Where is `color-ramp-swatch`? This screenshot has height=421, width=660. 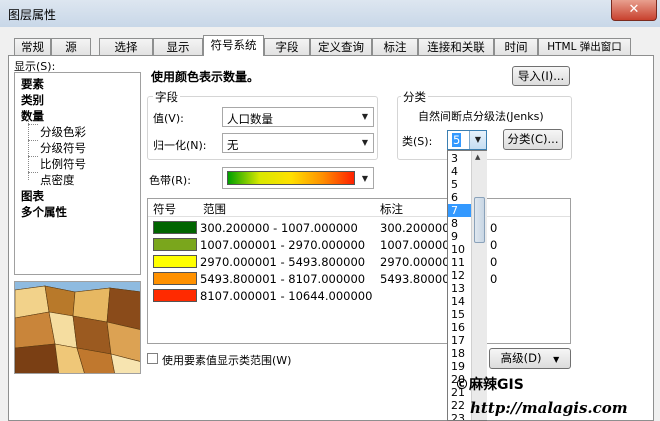 color-ramp-swatch is located at coordinates (291, 178).